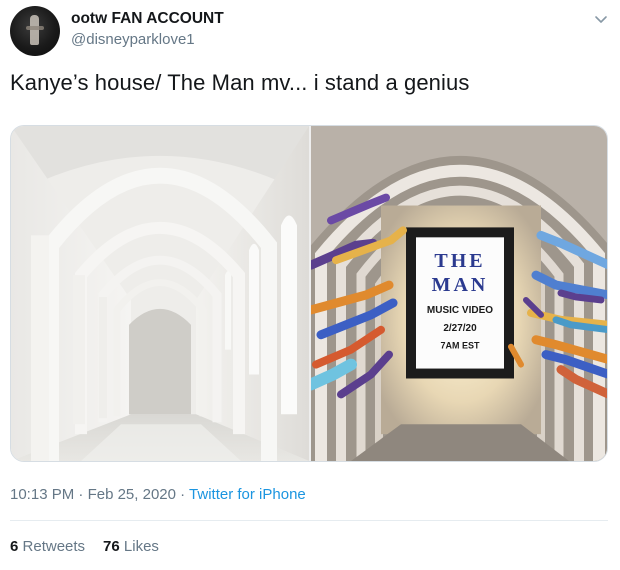 The image size is (620, 570). Describe the element at coordinates (133, 39) in the screenshot. I see `user-handle: @disneyparklove1` at that location.